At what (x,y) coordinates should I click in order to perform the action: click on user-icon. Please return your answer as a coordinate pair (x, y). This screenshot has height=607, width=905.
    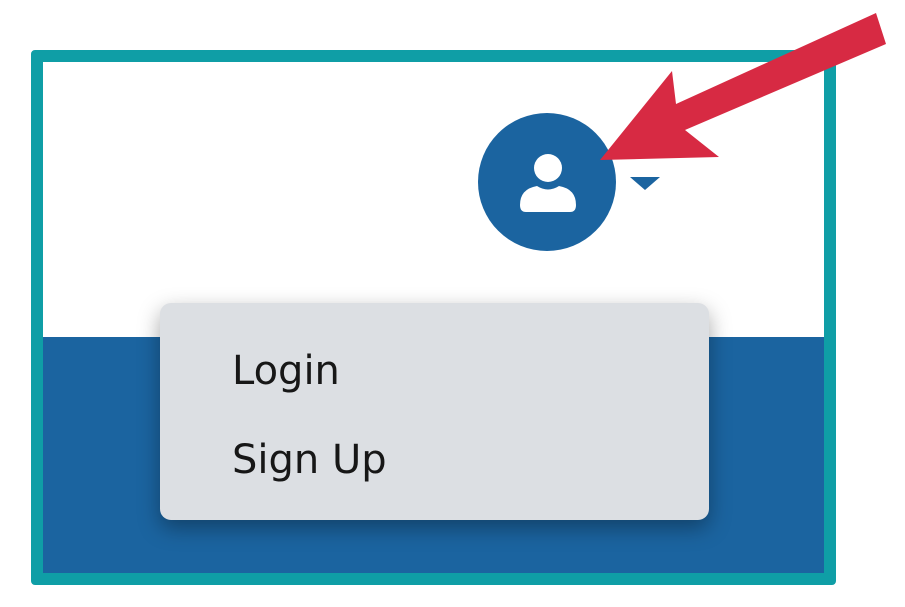
    Looking at the image, I should click on (548, 183).